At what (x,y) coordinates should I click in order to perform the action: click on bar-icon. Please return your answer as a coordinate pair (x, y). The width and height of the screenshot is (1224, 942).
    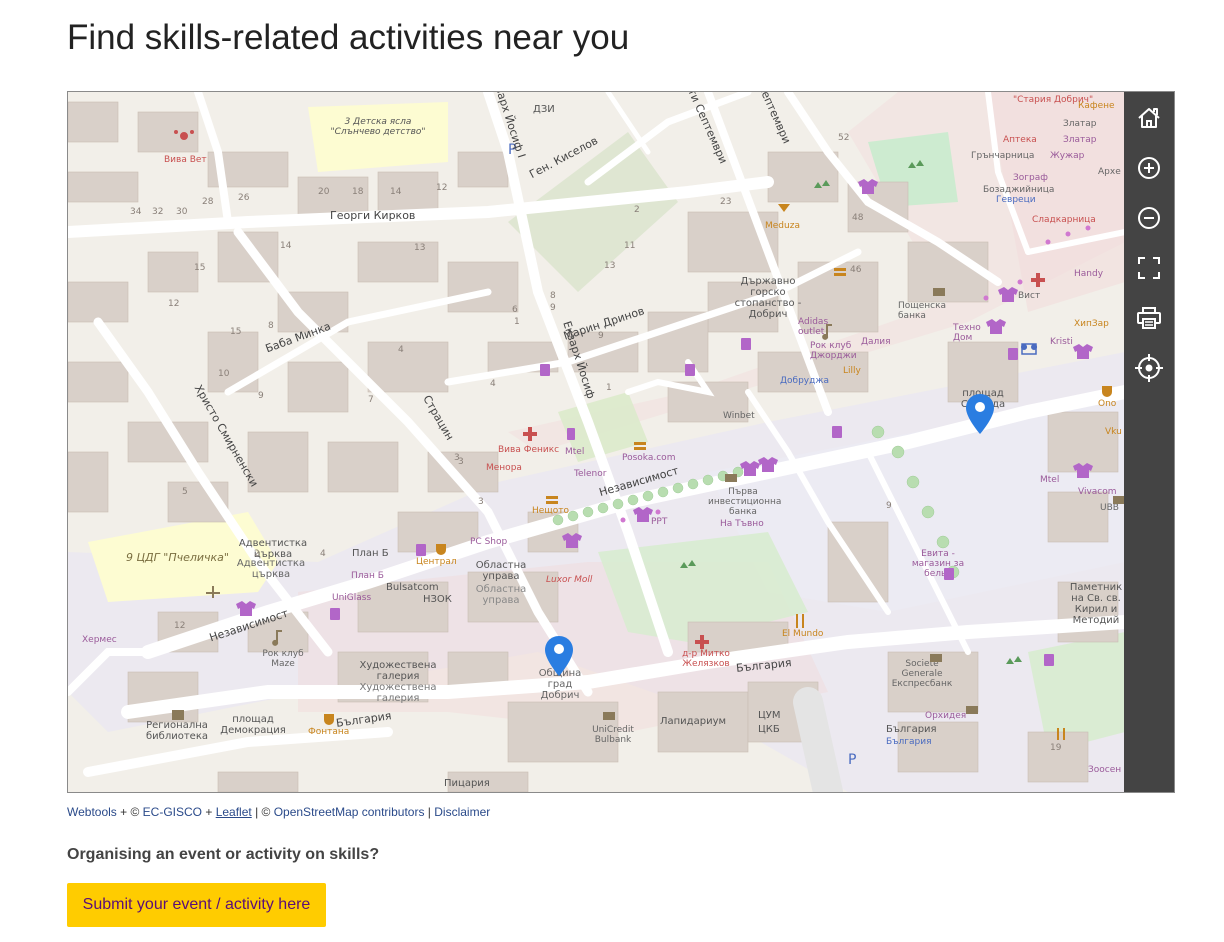
    Looking at the image, I should click on (784, 208).